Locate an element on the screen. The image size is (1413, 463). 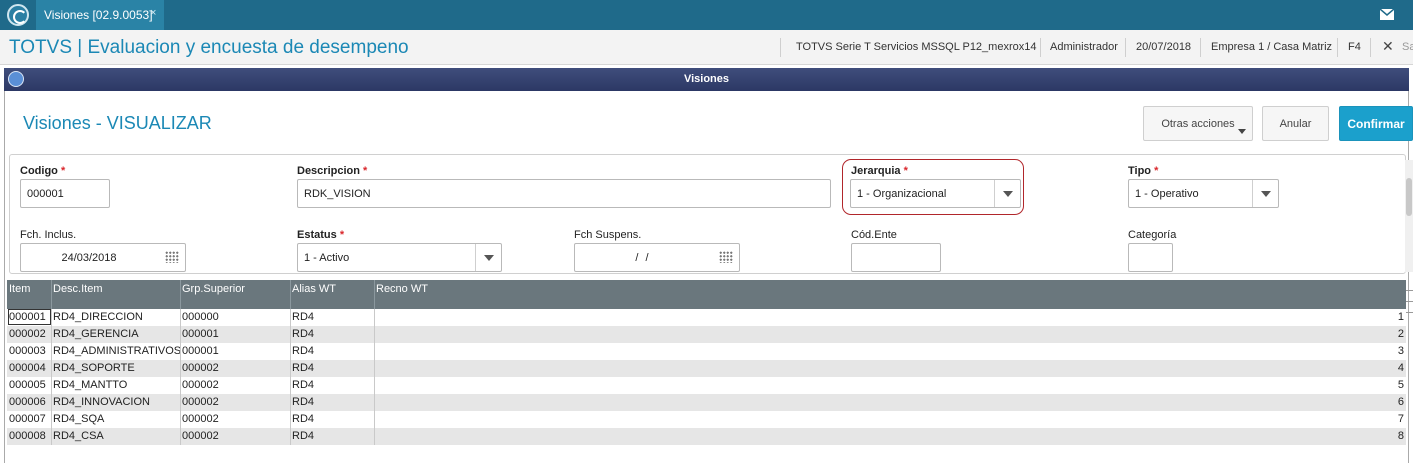
col-header-desc-item: Desc.Item is located at coordinates (78, 289).